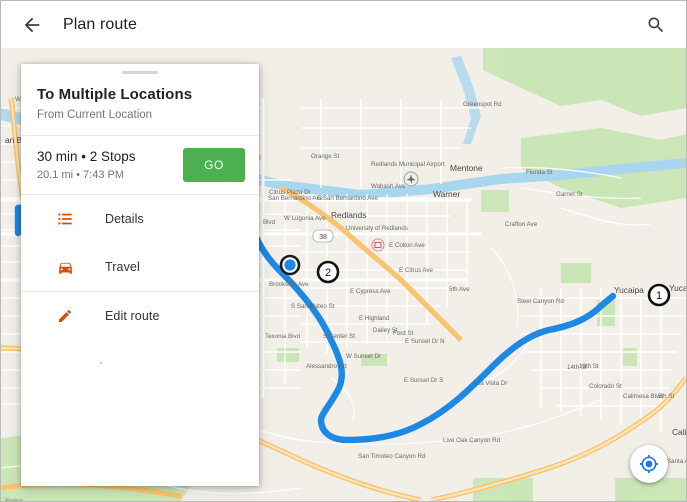 The height and width of the screenshot is (502, 687). Describe the element at coordinates (629, 290) in the screenshot. I see `map-label: Yucaipa` at that location.